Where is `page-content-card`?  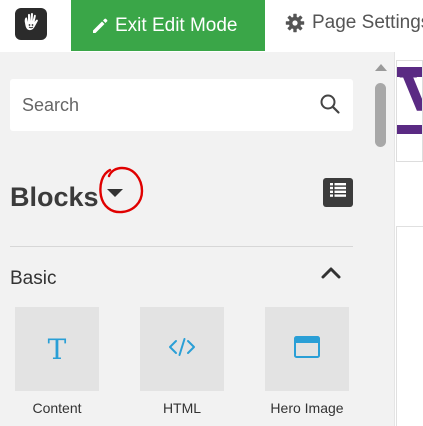 page-content-card is located at coordinates (409, 326).